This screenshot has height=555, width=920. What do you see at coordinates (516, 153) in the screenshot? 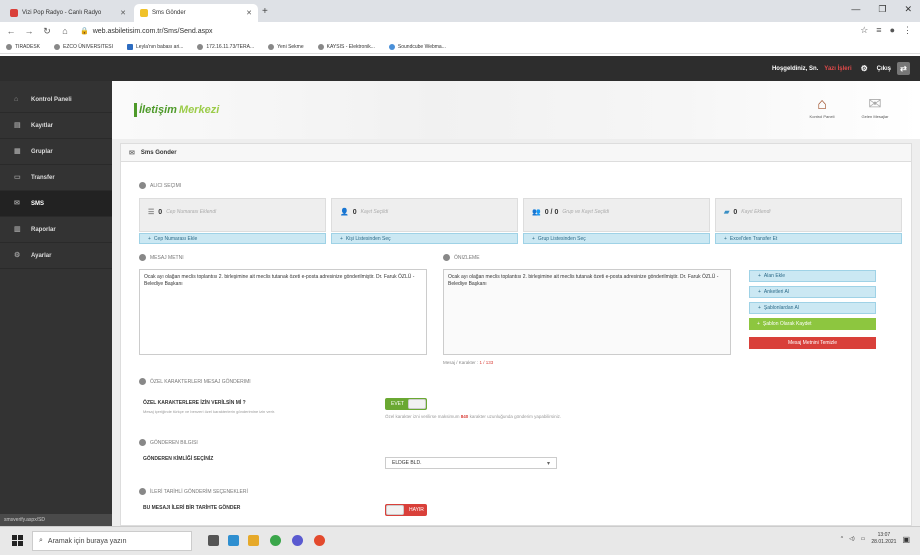
I see `panel-header: ✉ Sms Gonder` at bounding box center [516, 153].